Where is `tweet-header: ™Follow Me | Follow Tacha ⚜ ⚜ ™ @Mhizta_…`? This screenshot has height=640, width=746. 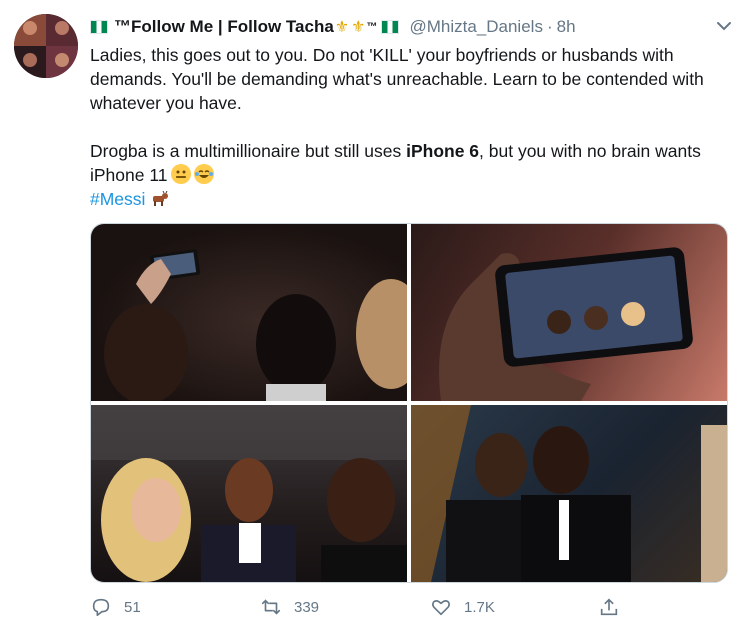 tweet-header: ™Follow Me | Follow Tacha ⚜ ⚜ ™ @Mhizta_… is located at coordinates (410, 27).